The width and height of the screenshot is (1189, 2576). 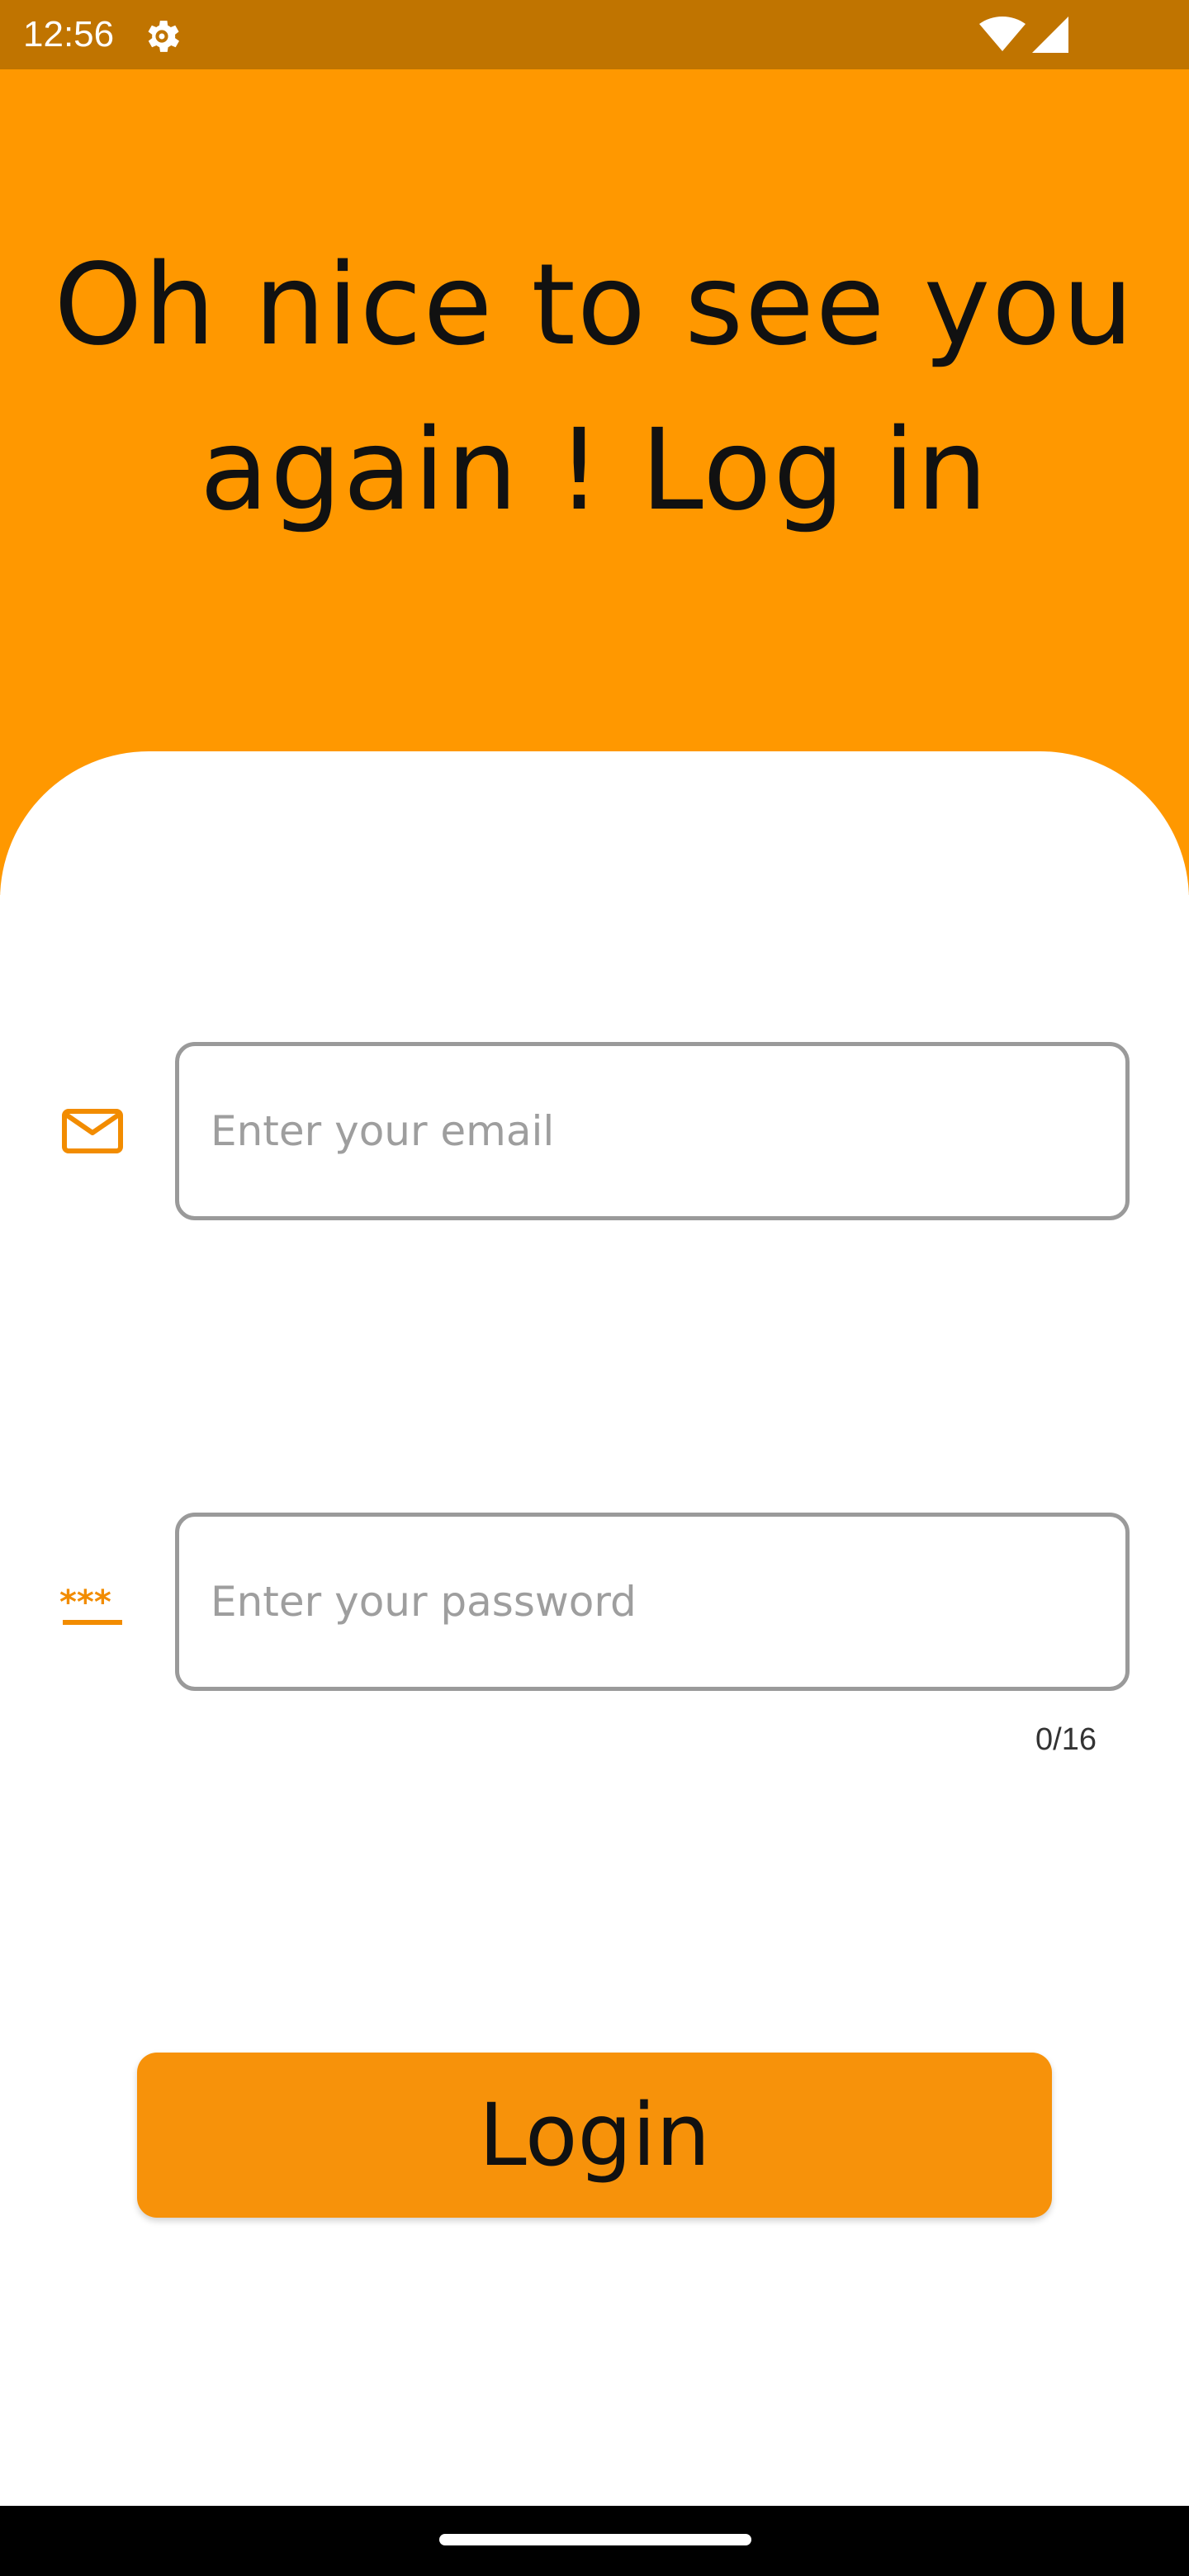 I want to click on status-bar: 12:56, so click(x=594, y=34).